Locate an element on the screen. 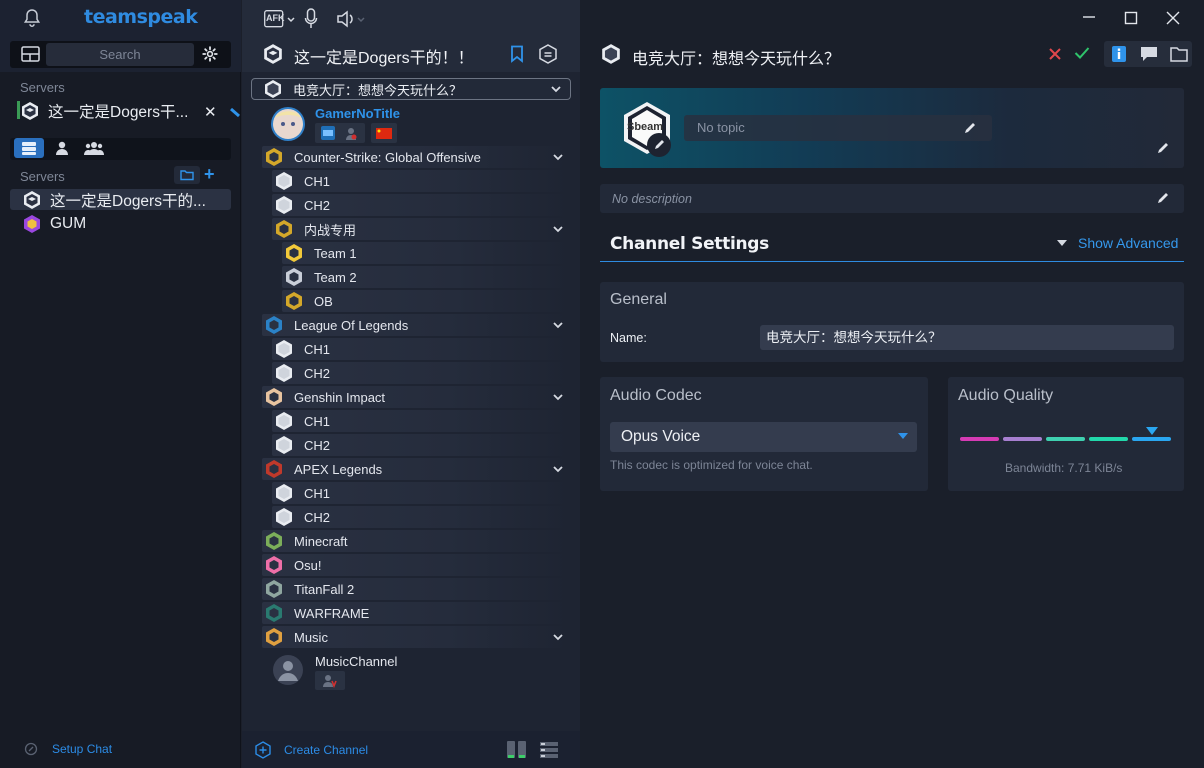 Image resolution: width=1204 pixels, height=768 pixels. country-flag-icon is located at coordinates (384, 133).